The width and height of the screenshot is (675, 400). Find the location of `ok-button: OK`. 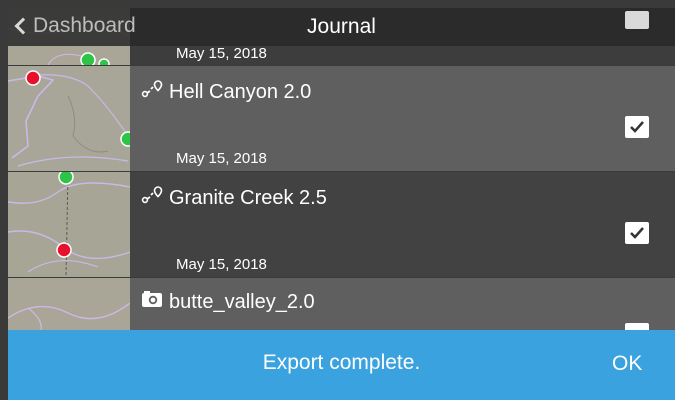

ok-button: OK is located at coordinates (627, 364).